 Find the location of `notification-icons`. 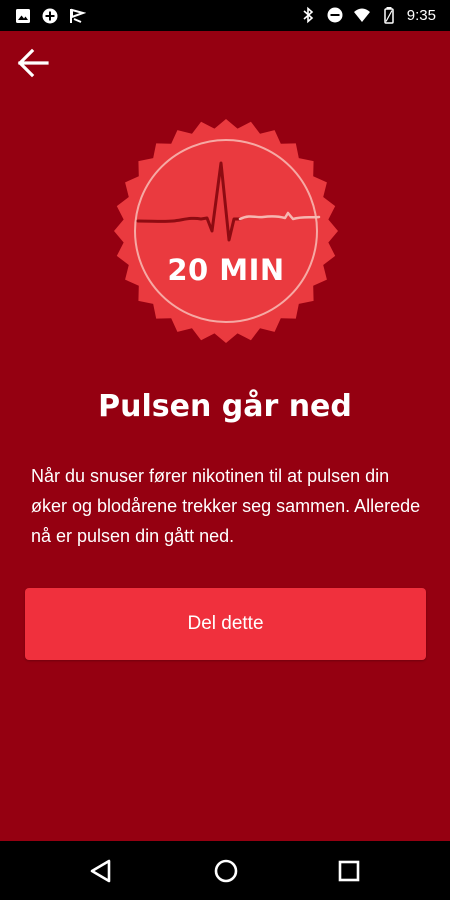

notification-icons is located at coordinates (50, 16).